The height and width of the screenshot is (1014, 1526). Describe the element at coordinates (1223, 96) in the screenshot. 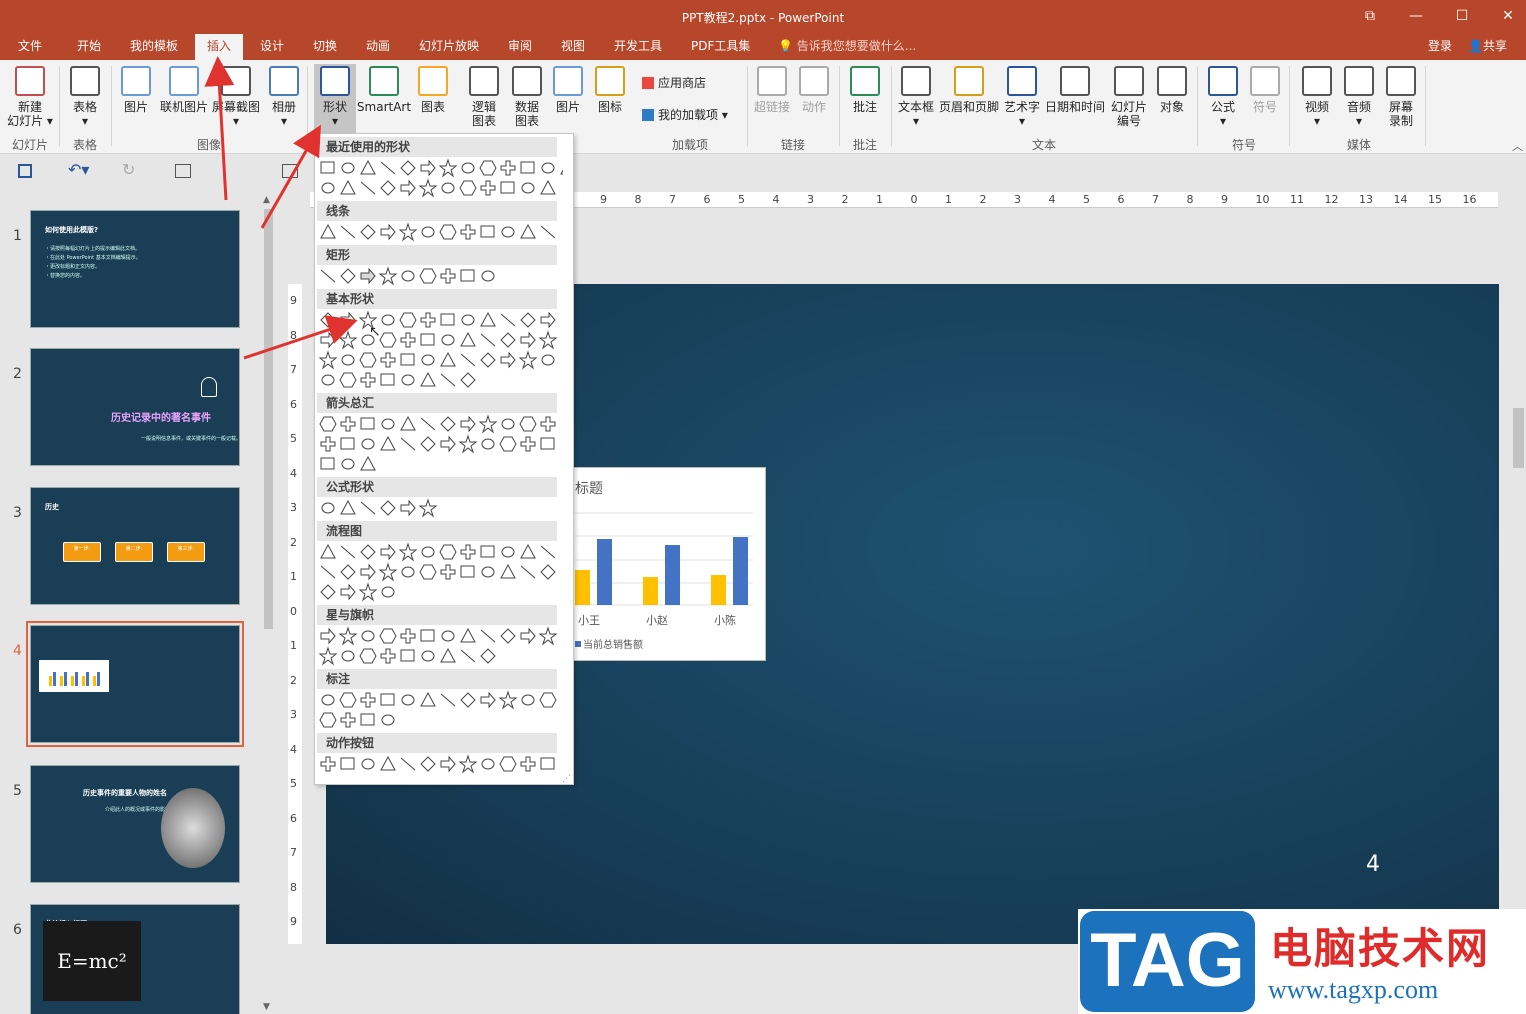

I see `ribbon-button-22: 公式 ▾` at that location.